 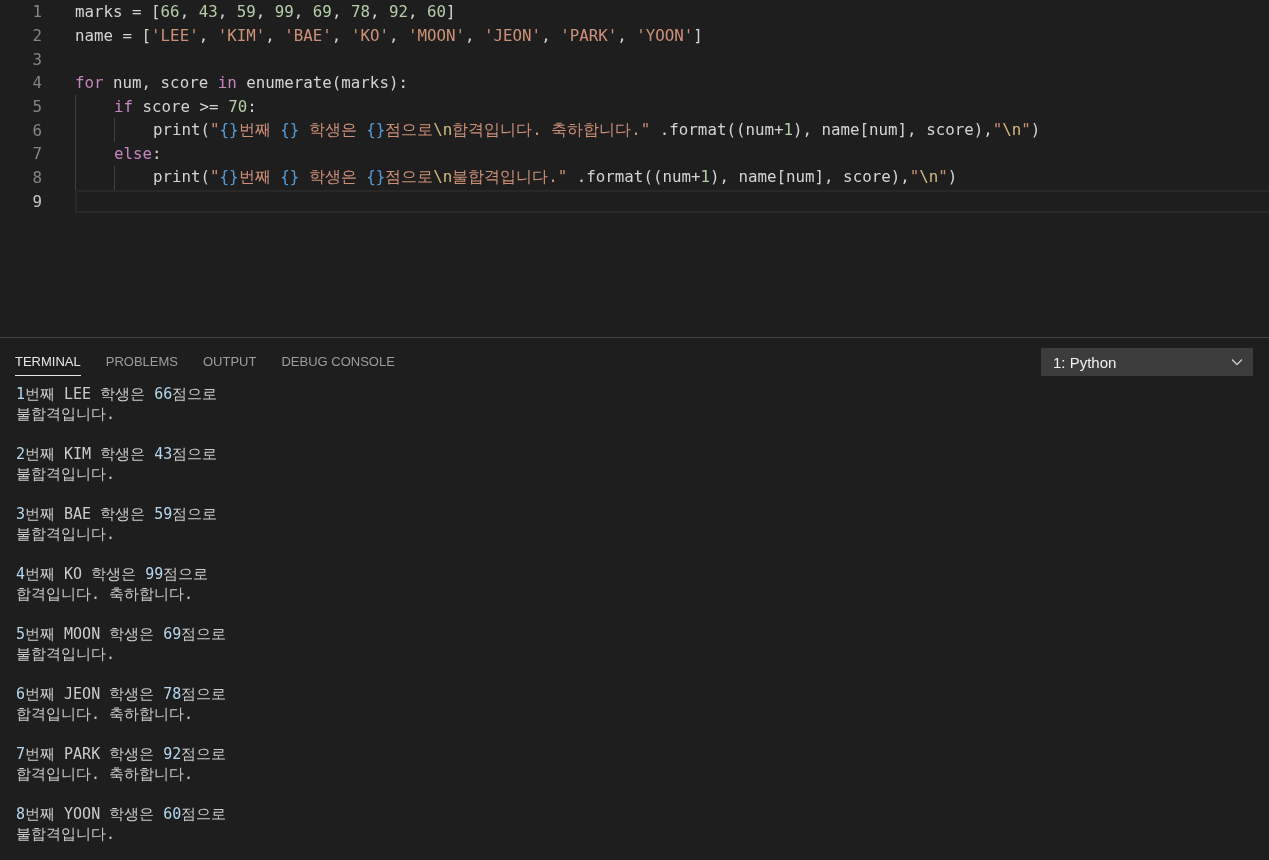 I want to click on code-line: else:, so click(x=138, y=154).